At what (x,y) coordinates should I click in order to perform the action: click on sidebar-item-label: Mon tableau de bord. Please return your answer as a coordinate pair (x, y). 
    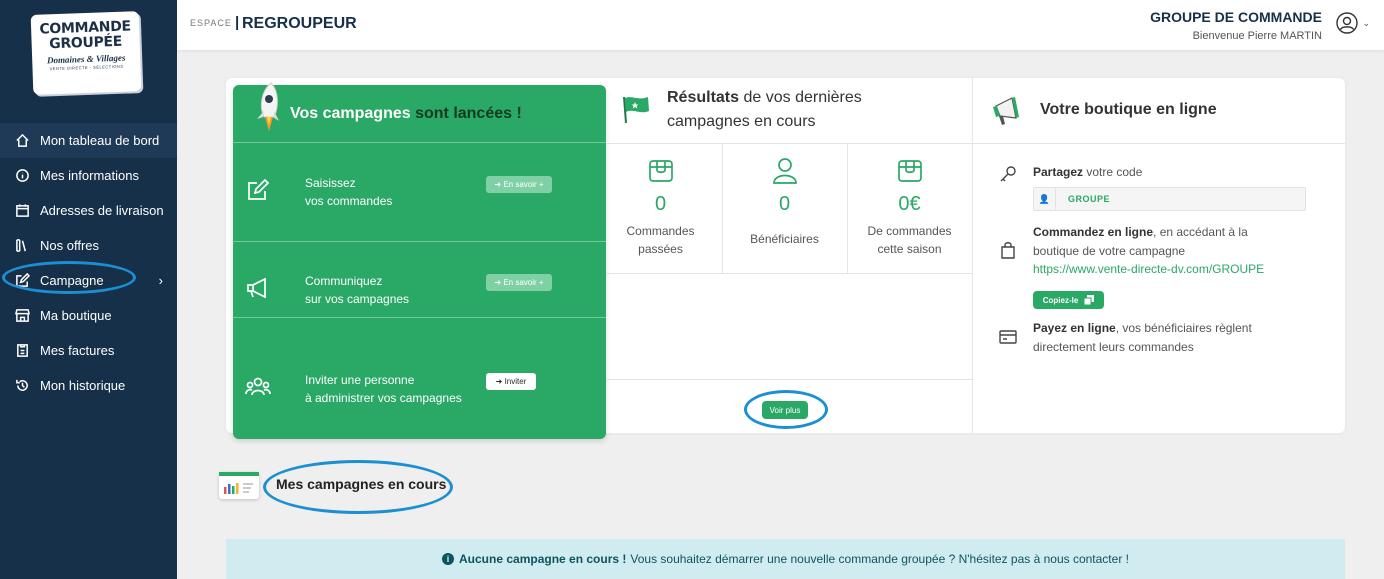
    Looking at the image, I should click on (100, 140).